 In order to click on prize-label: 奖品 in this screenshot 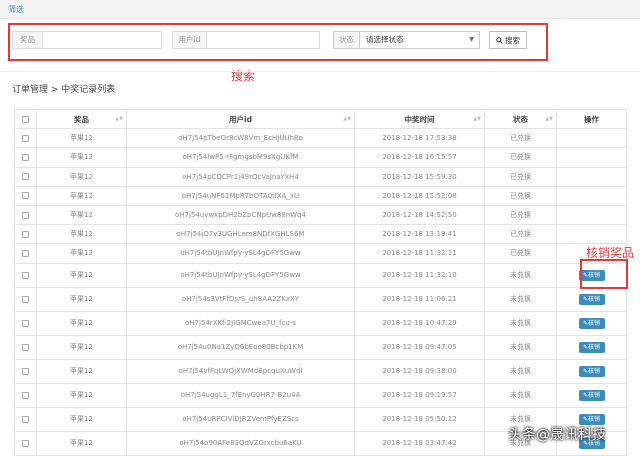, I will do `click(28, 40)`.